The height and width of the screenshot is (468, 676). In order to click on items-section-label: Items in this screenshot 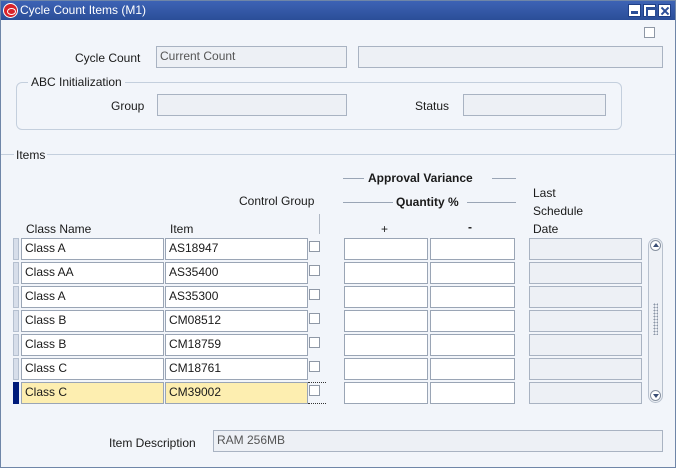, I will do `click(31, 155)`.